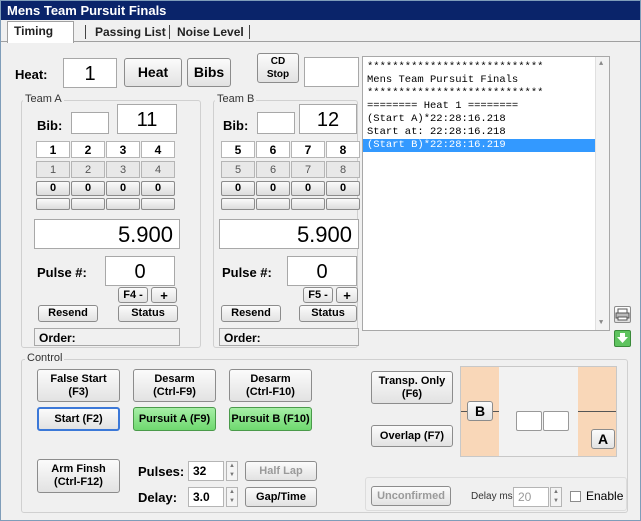  I want to click on team-b-count-4: 0, so click(343, 188).